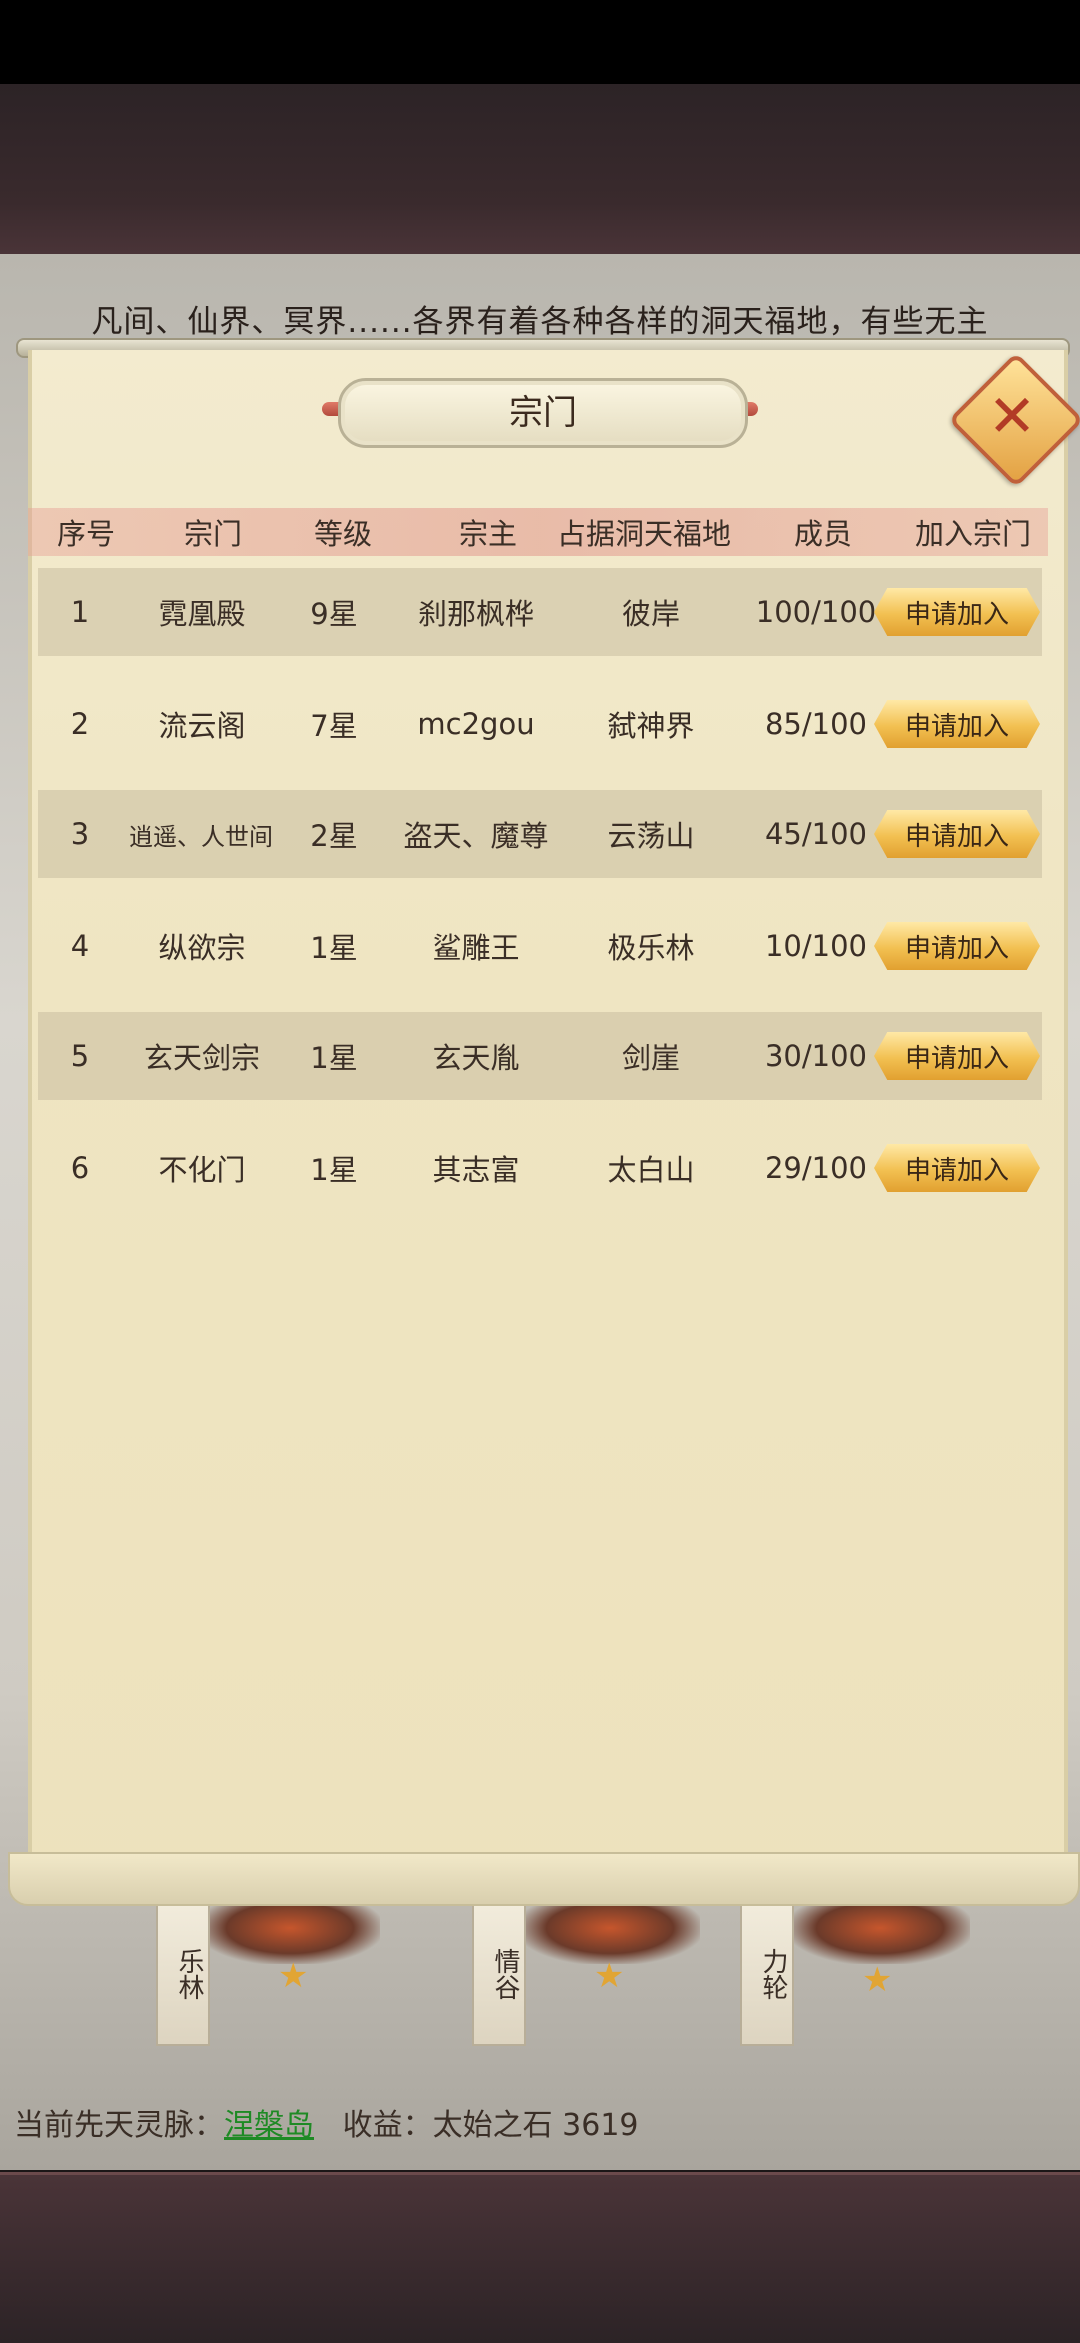 This screenshot has width=1080, height=2343. Describe the element at coordinates (540, 612) in the screenshot. I see `table-row: 1 霓凰殿 9星 刹那枫桦 彼岸 100/100 申请加入` at that location.